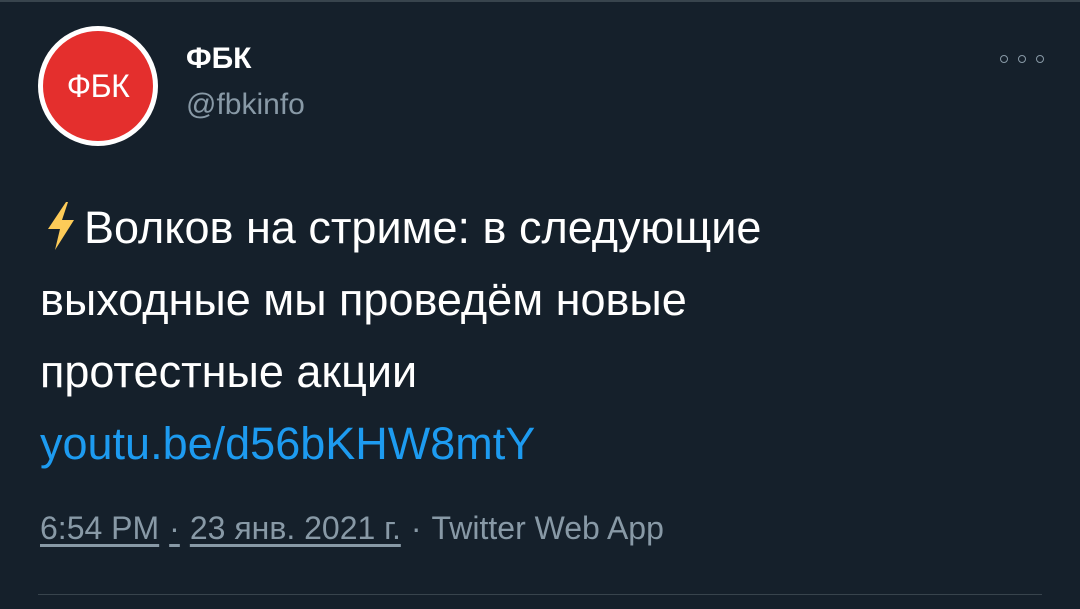  Describe the element at coordinates (218, 59) in the screenshot. I see `user-display-name: ФБК` at that location.